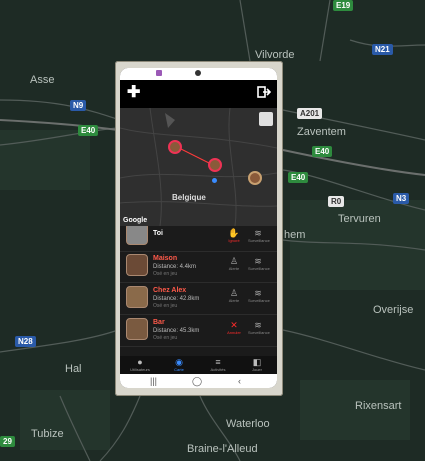 This screenshot has height=461, width=425. Describe the element at coordinates (266, 119) in the screenshot. I see `layers-button` at that location.